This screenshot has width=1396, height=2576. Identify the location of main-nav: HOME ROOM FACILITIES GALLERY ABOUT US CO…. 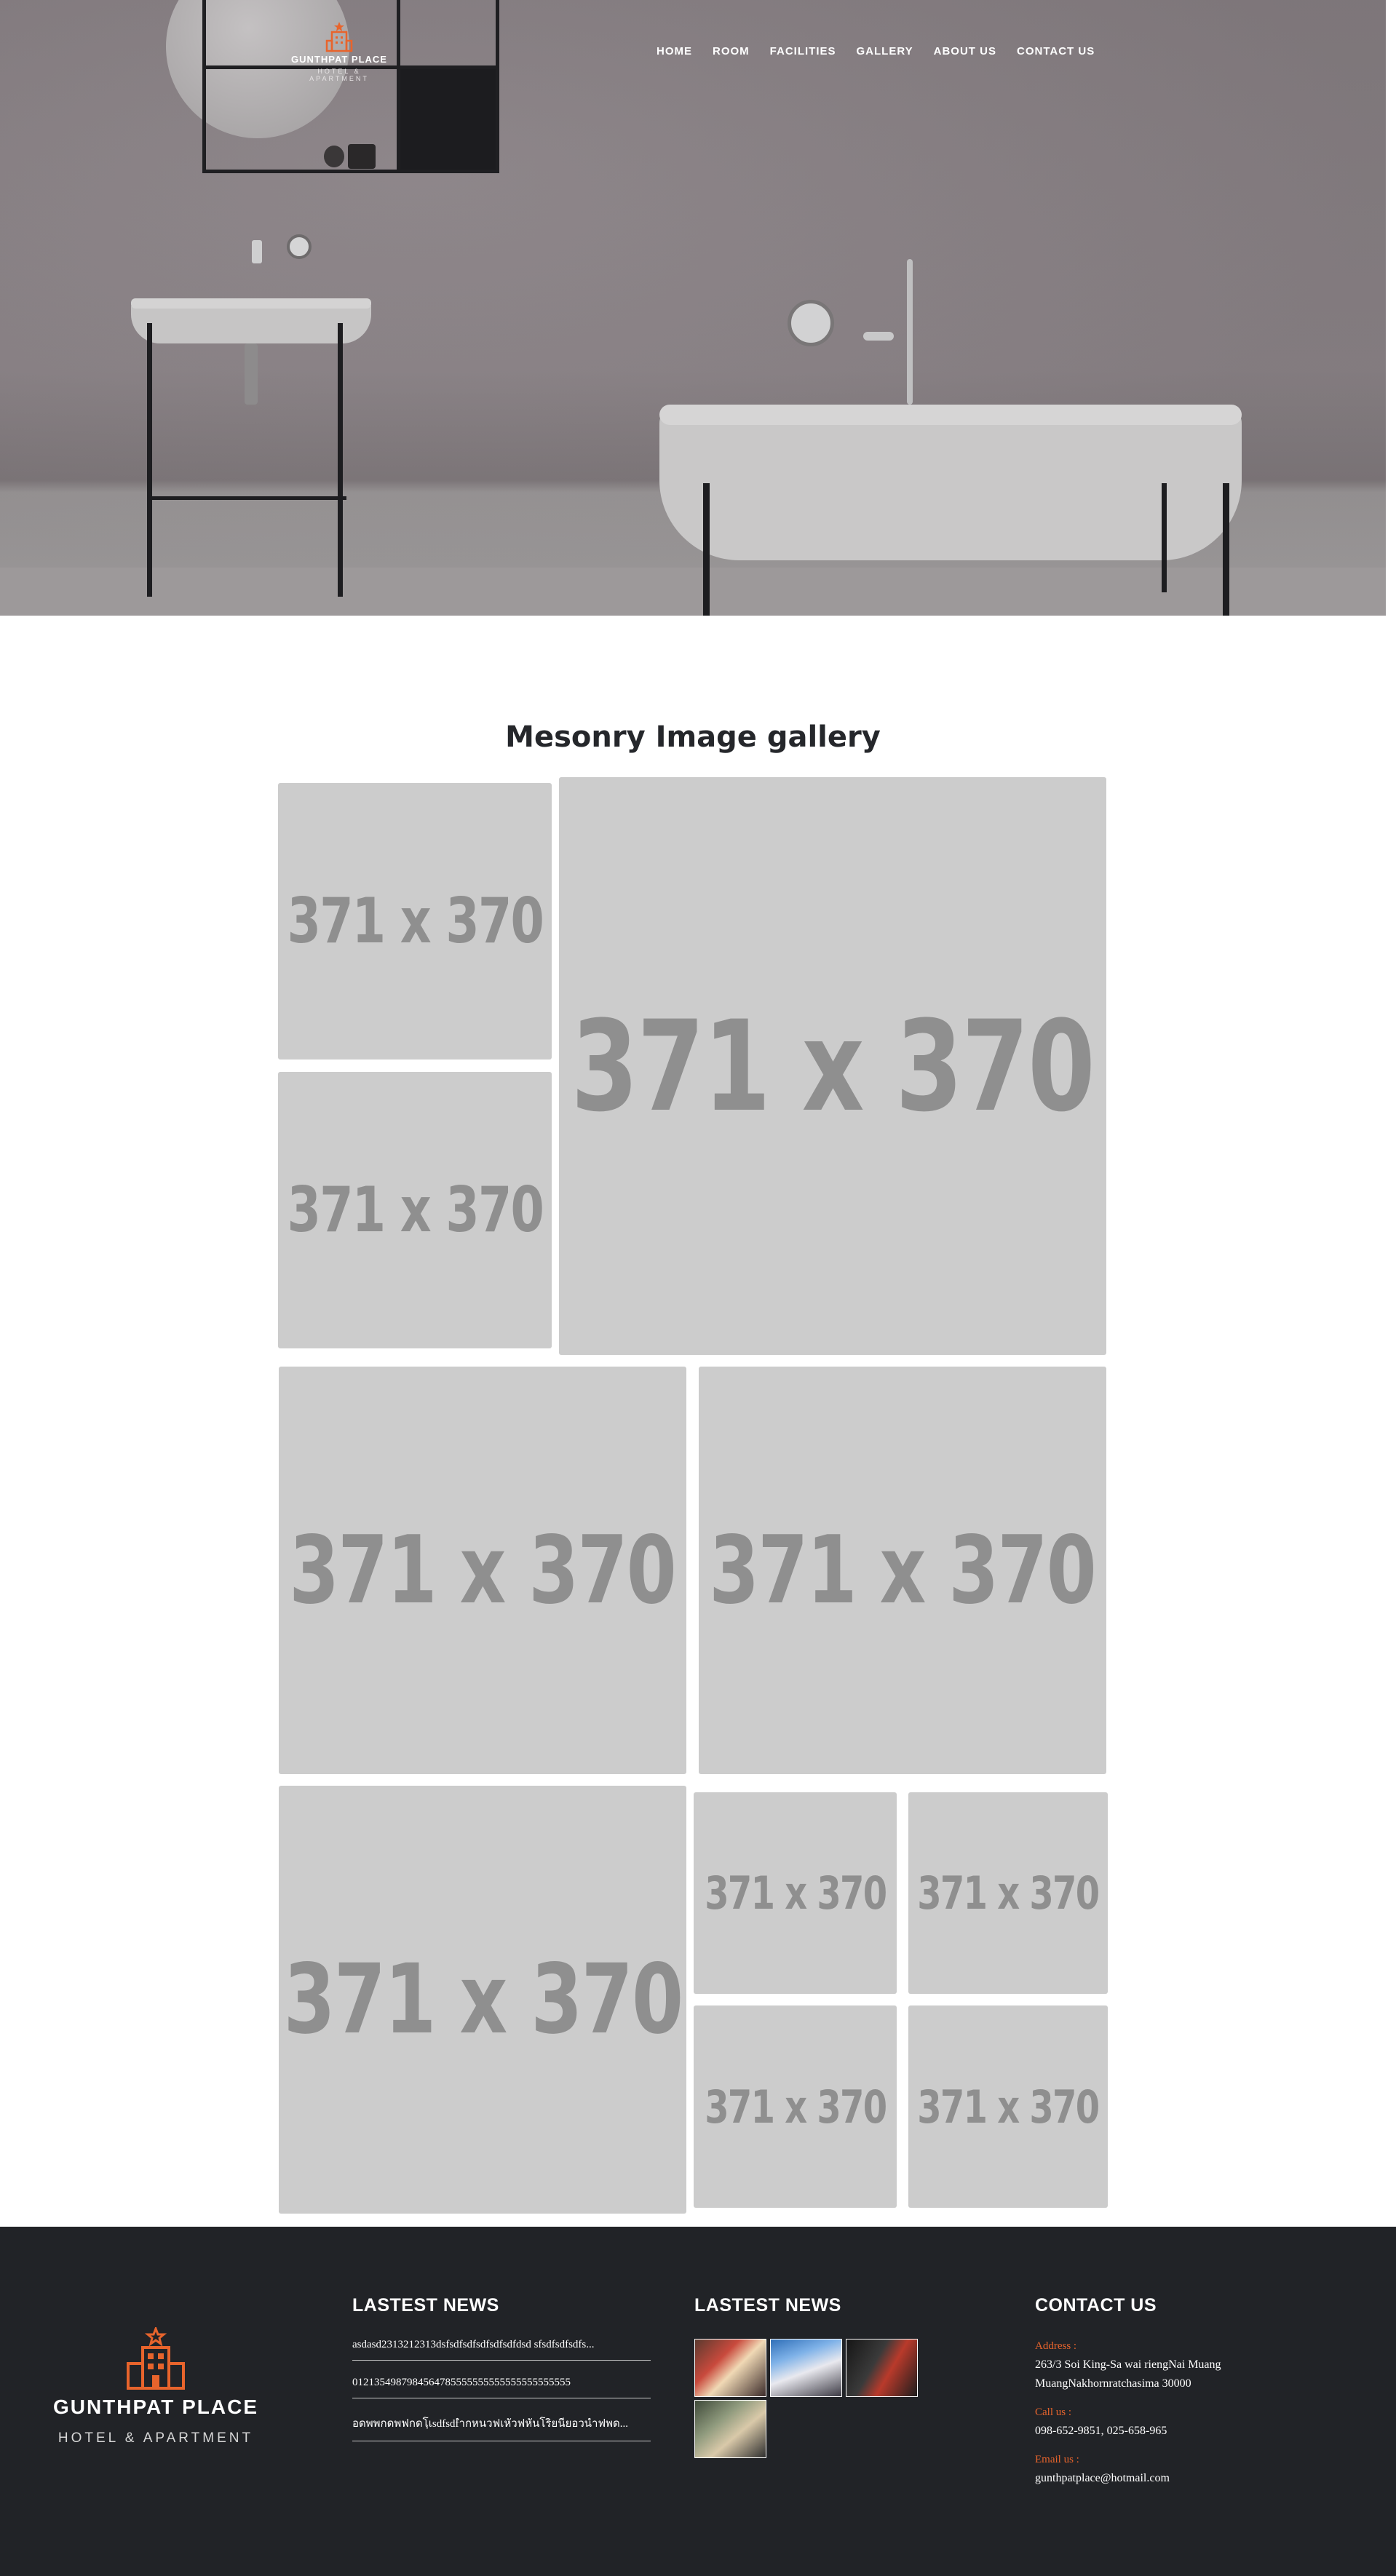
(875, 51).